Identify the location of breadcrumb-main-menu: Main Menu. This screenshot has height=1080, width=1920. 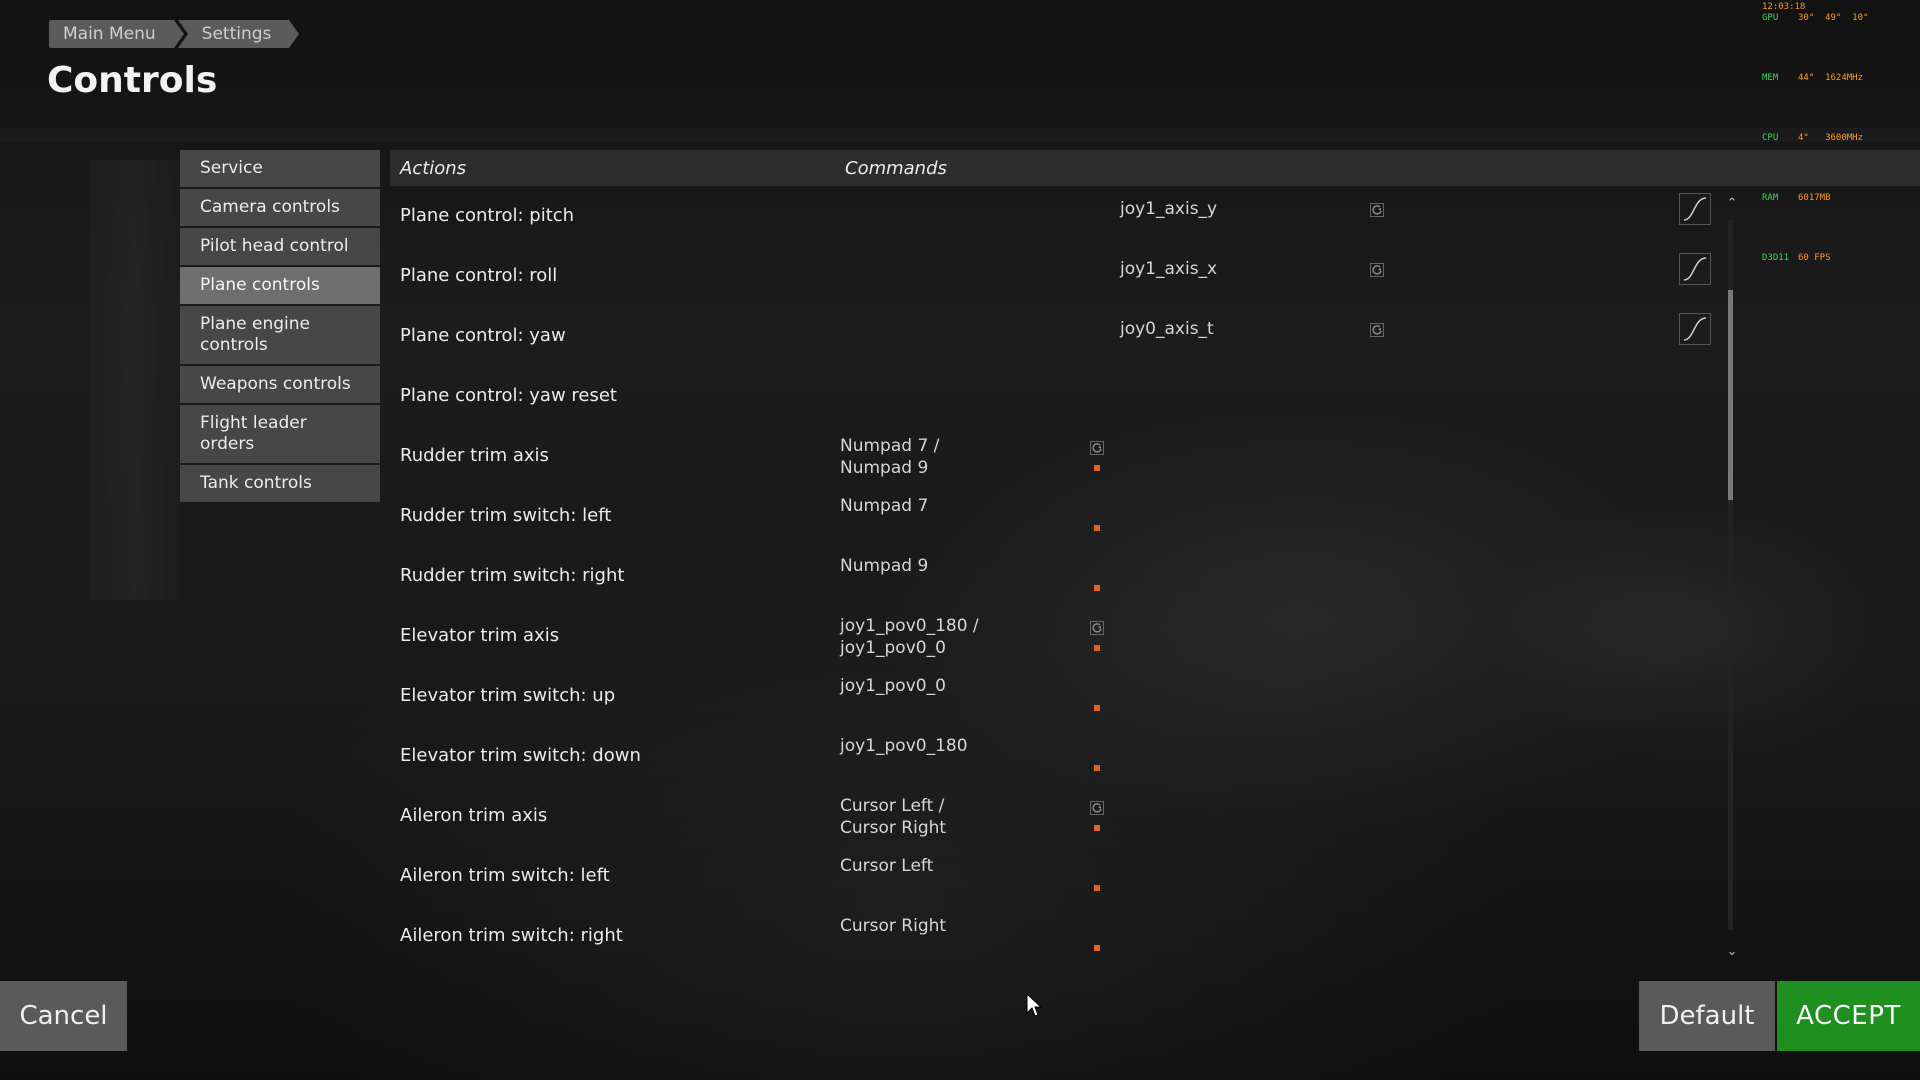
(116, 34).